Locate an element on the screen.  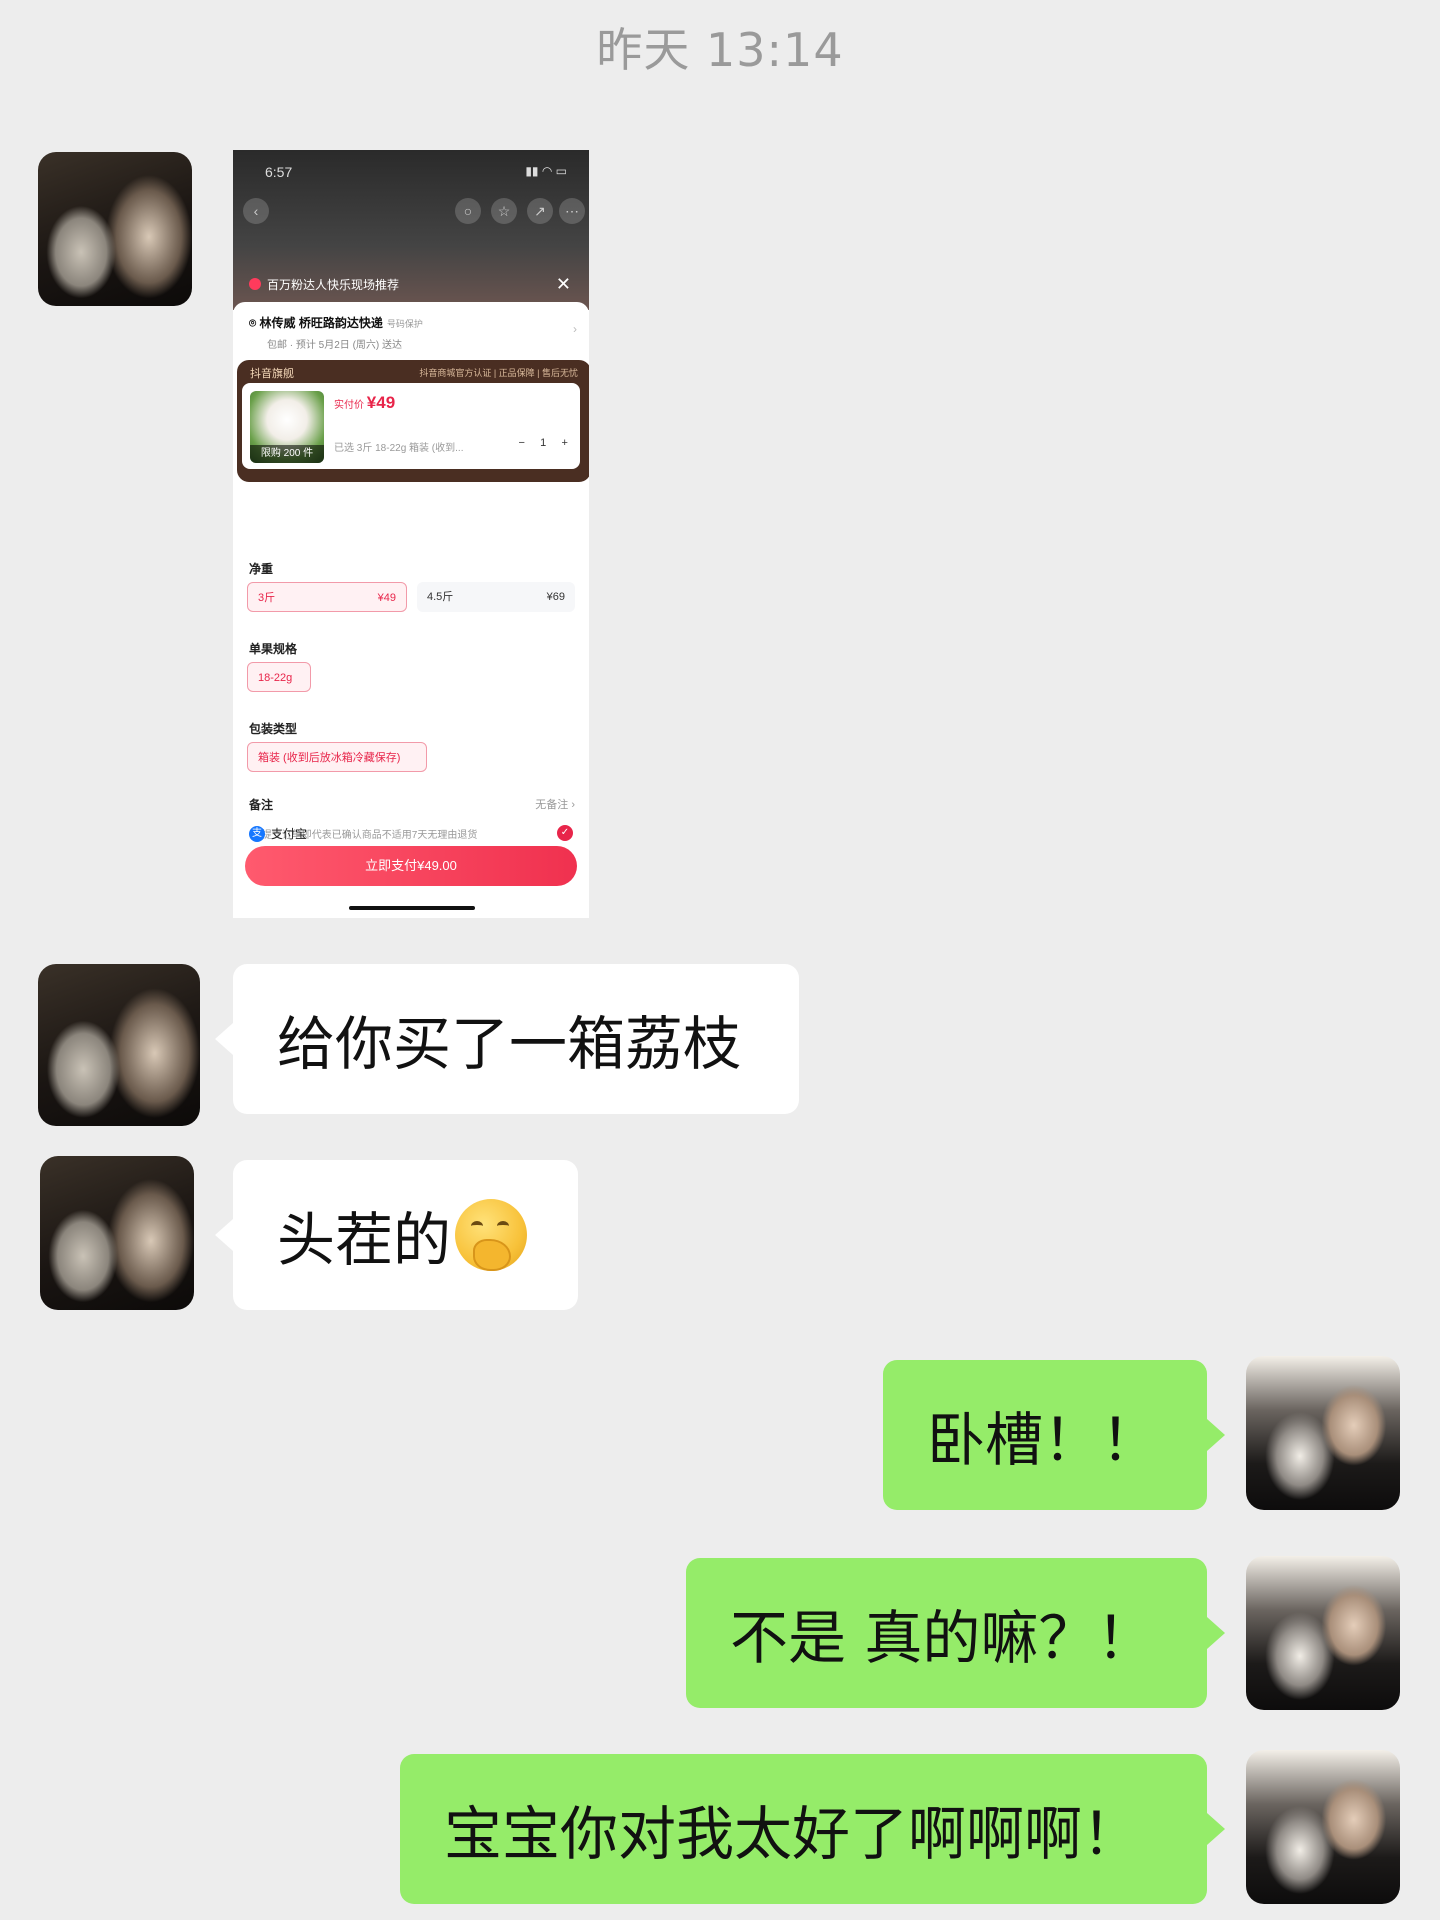
message-bubble: 不是 真的嘛？！ is located at coordinates (955, 1633).